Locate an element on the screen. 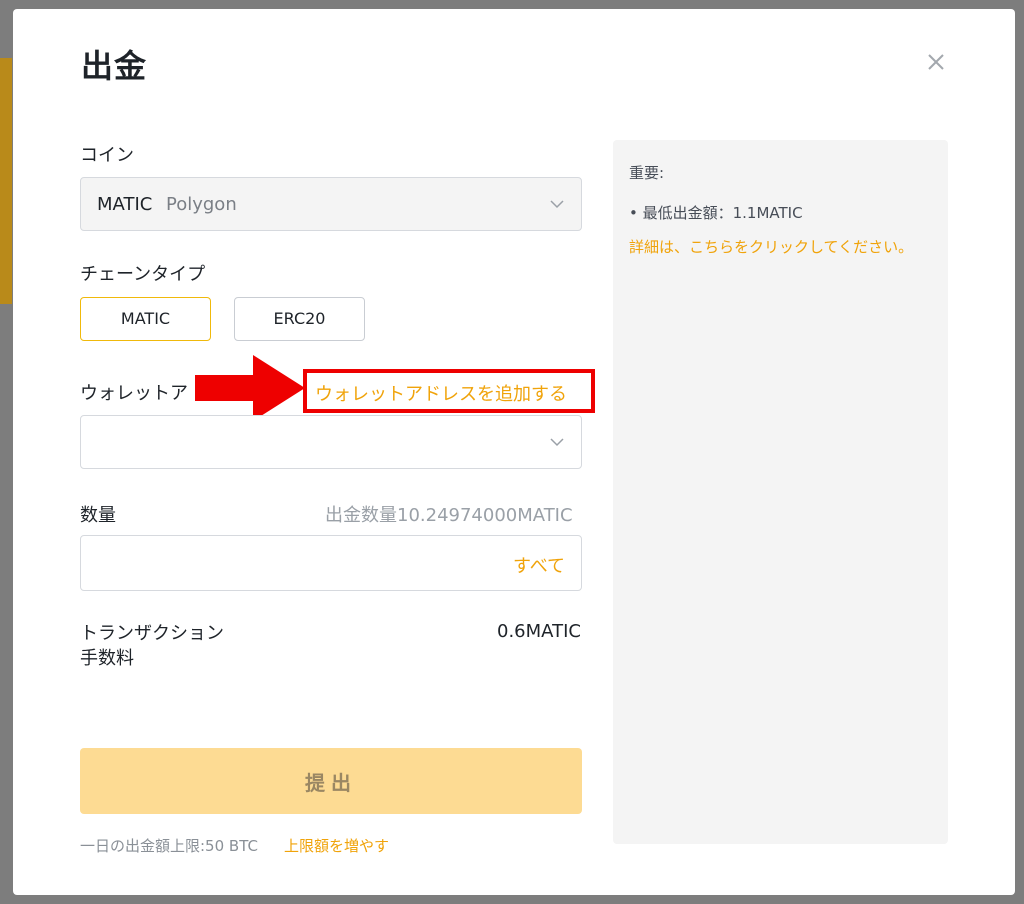 Image resolution: width=1024 pixels, height=904 pixels. coin-symbol: MATIC is located at coordinates (125, 204).